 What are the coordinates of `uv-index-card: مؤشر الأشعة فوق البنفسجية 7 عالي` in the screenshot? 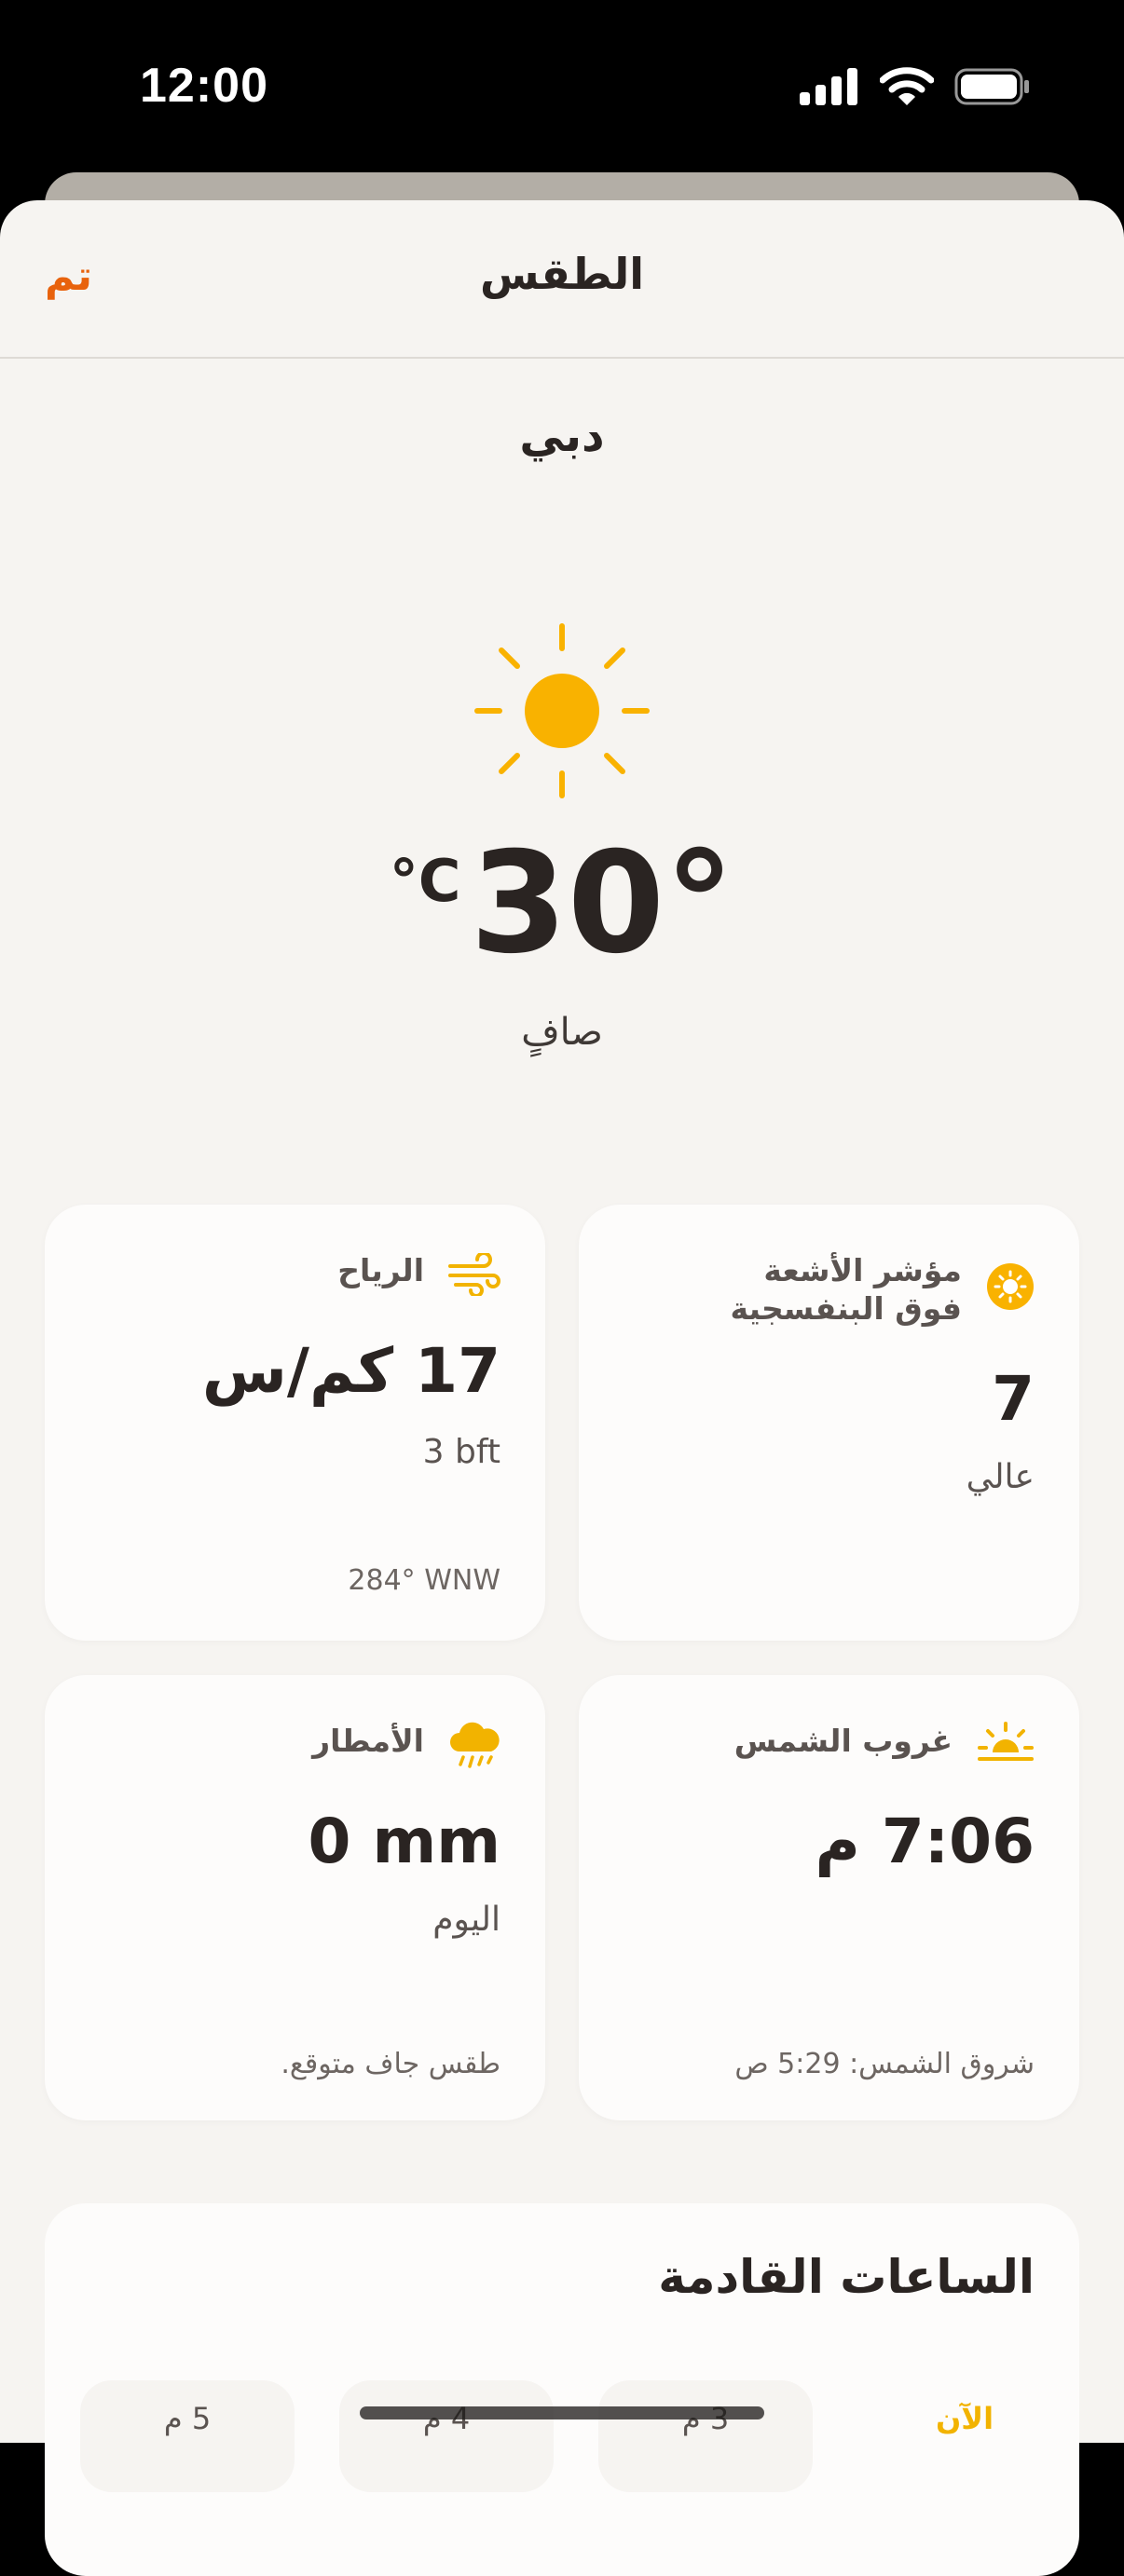 It's located at (829, 1423).